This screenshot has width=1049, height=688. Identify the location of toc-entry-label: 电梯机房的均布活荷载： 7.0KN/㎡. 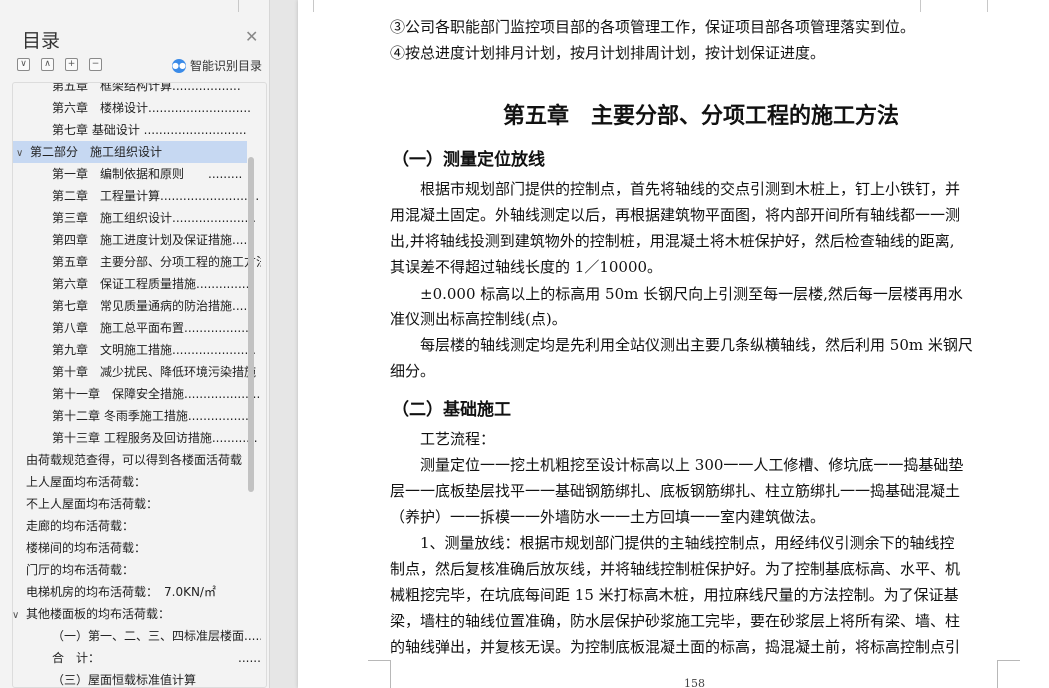
(121, 592).